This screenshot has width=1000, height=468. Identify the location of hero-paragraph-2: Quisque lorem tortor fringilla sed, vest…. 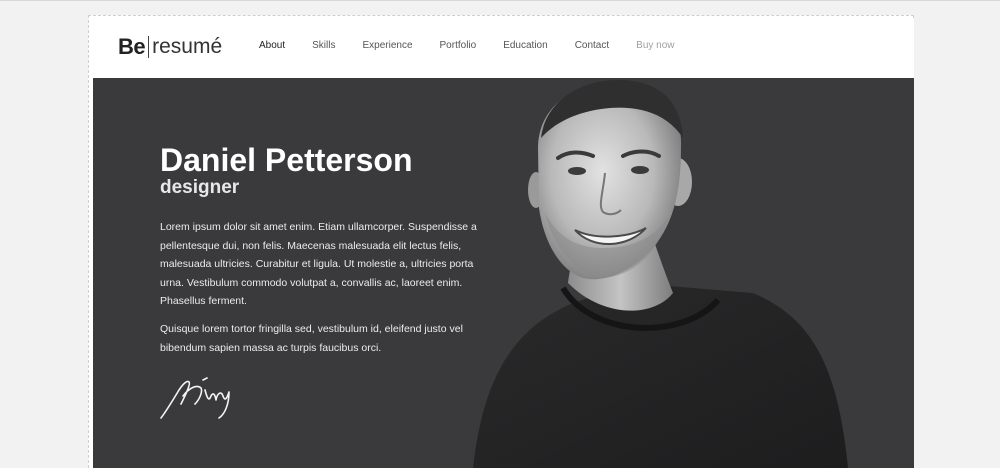
(311, 338).